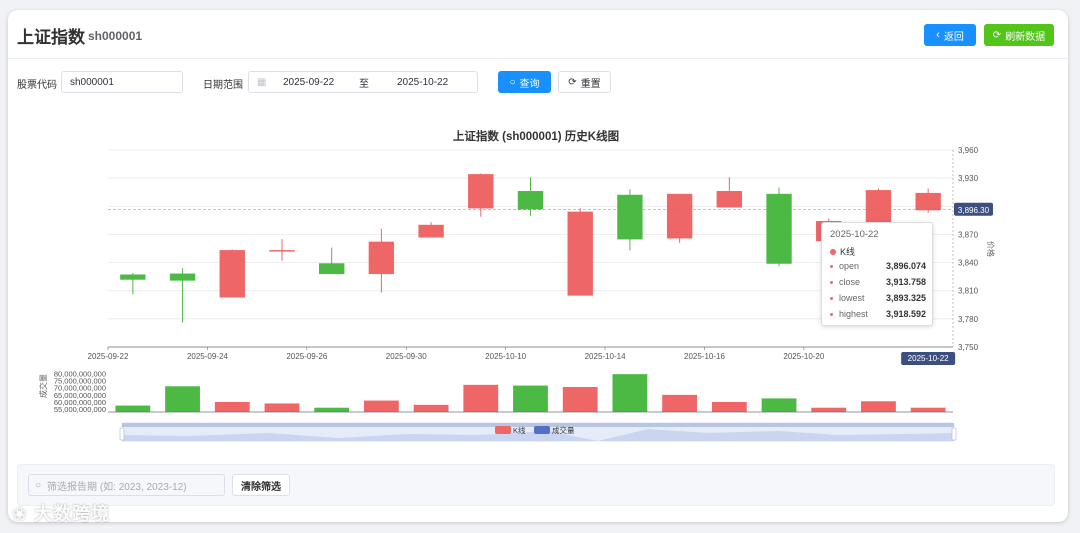 The width and height of the screenshot is (1080, 533). What do you see at coordinates (968, 150) in the screenshot?
I see `y-tick-label: 3,960` at bounding box center [968, 150].